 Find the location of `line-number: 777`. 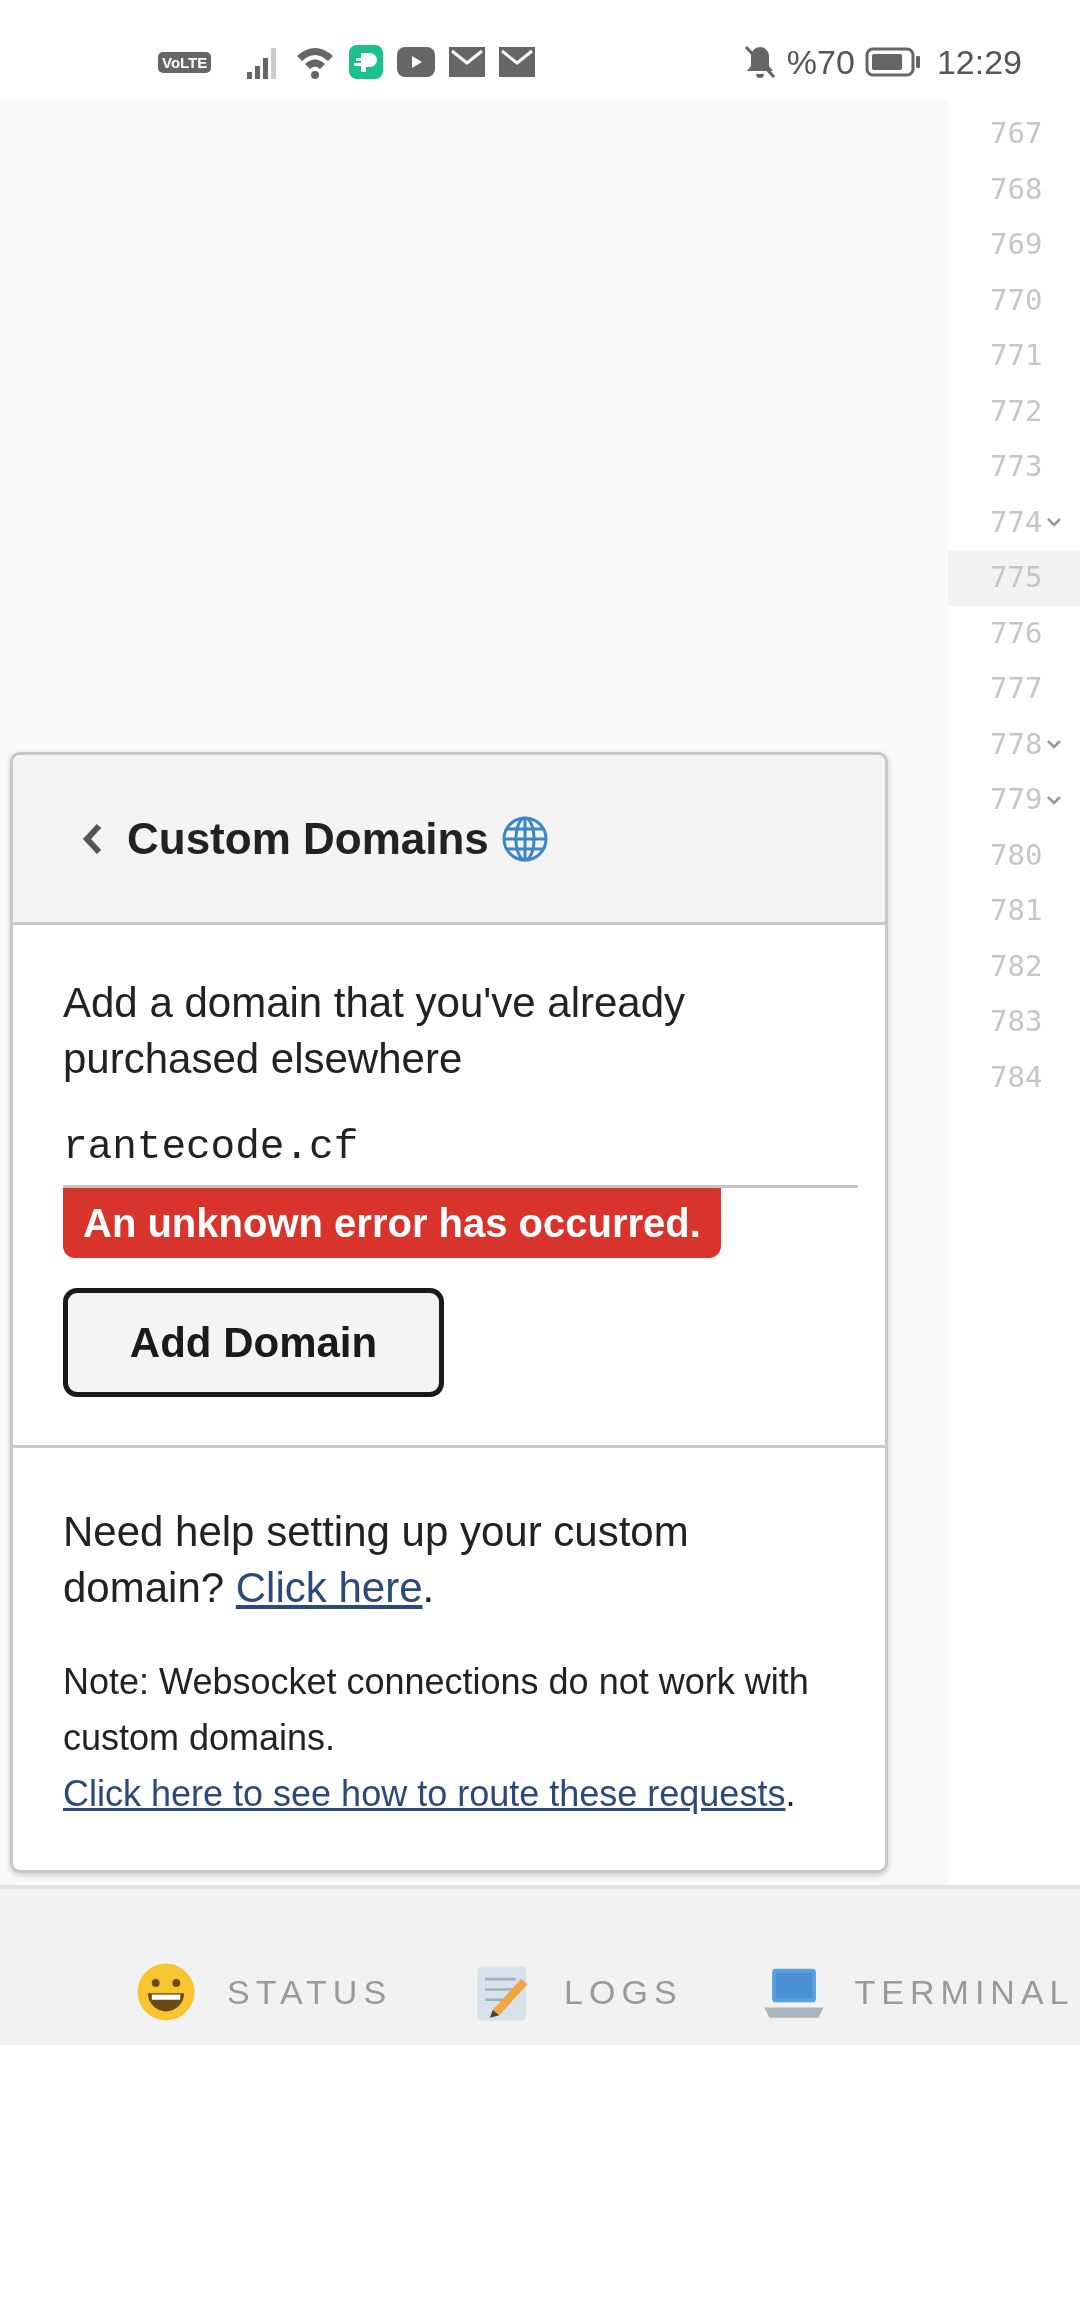

line-number: 777 is located at coordinates (1016, 688).